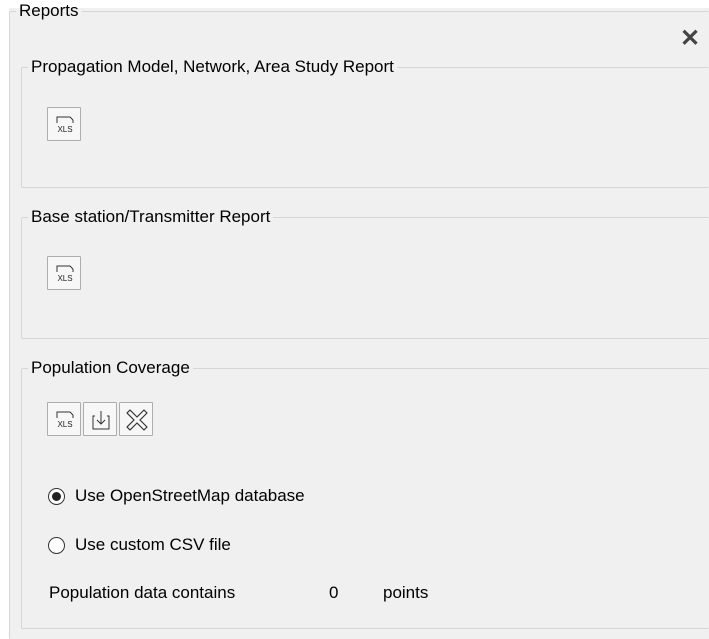 The image size is (709, 639). I want to click on population-xls-export-button: XLS, so click(64, 419).